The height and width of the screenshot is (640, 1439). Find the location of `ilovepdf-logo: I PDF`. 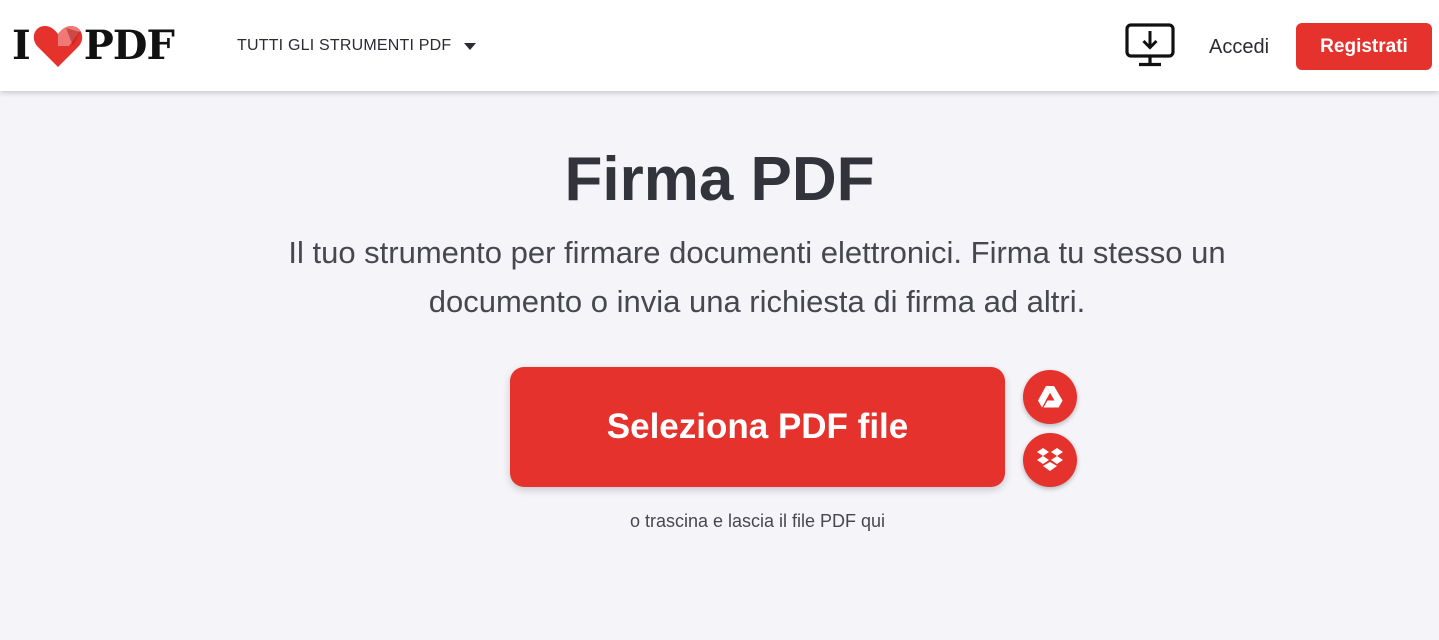

ilovepdf-logo: I PDF is located at coordinates (93, 46).